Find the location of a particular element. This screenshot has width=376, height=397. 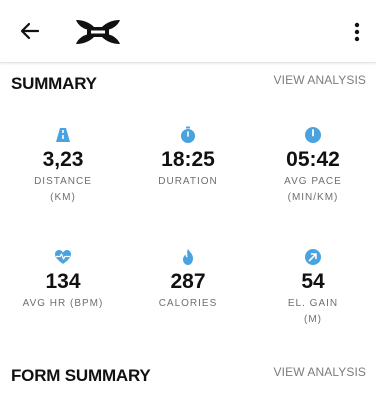

more-vertical-icon is located at coordinates (357, 32).